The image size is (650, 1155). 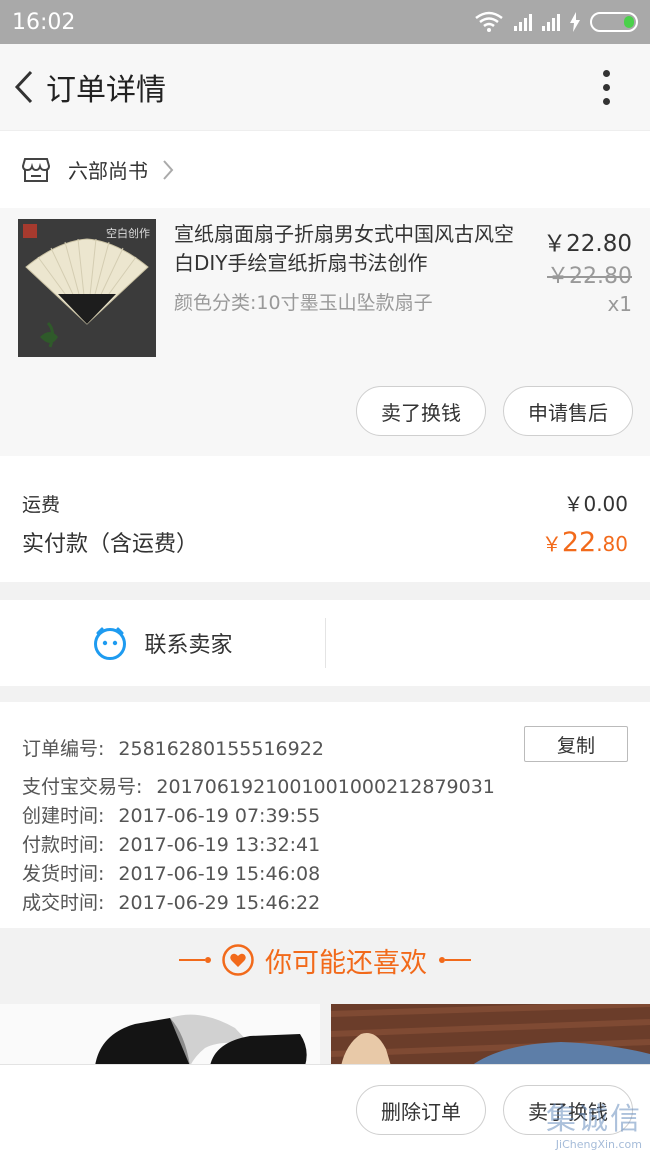 I want to click on contact-seller-button: 联系卖家, so click(x=162, y=643).